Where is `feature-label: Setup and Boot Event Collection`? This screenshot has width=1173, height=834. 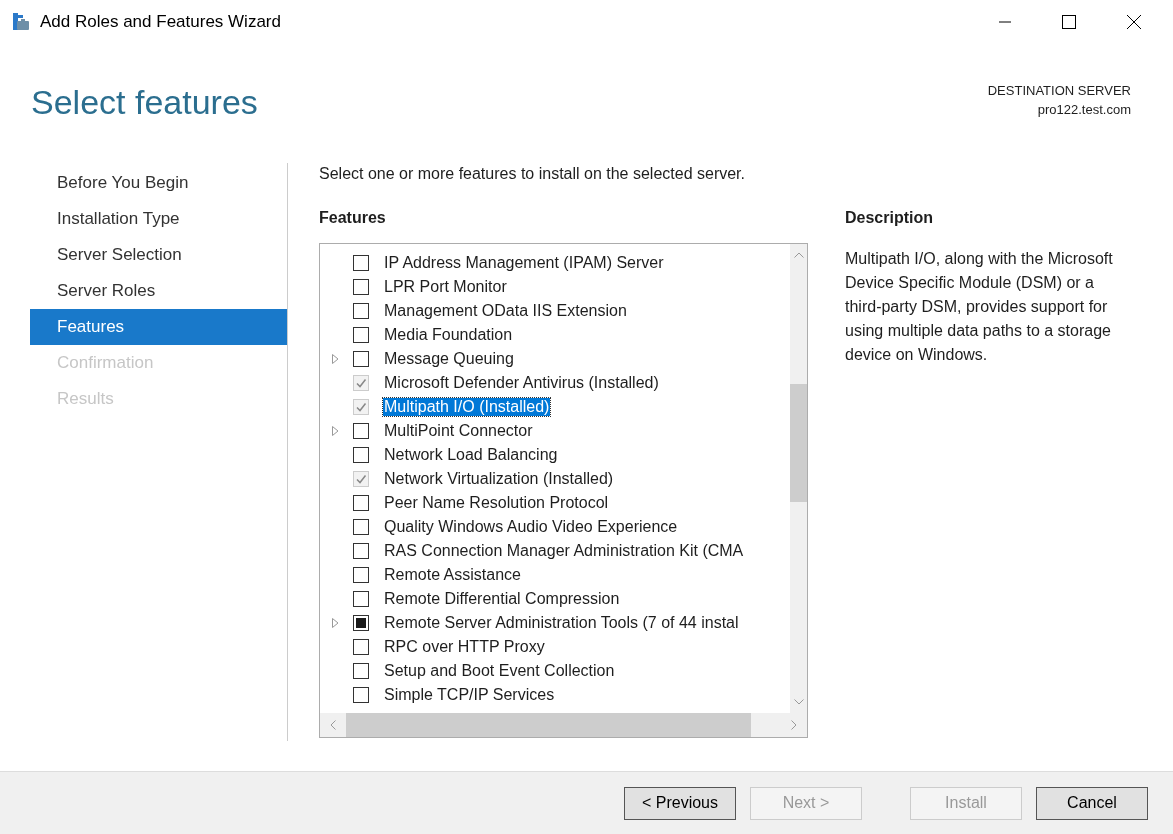 feature-label: Setup and Boot Event Collection is located at coordinates (499, 671).